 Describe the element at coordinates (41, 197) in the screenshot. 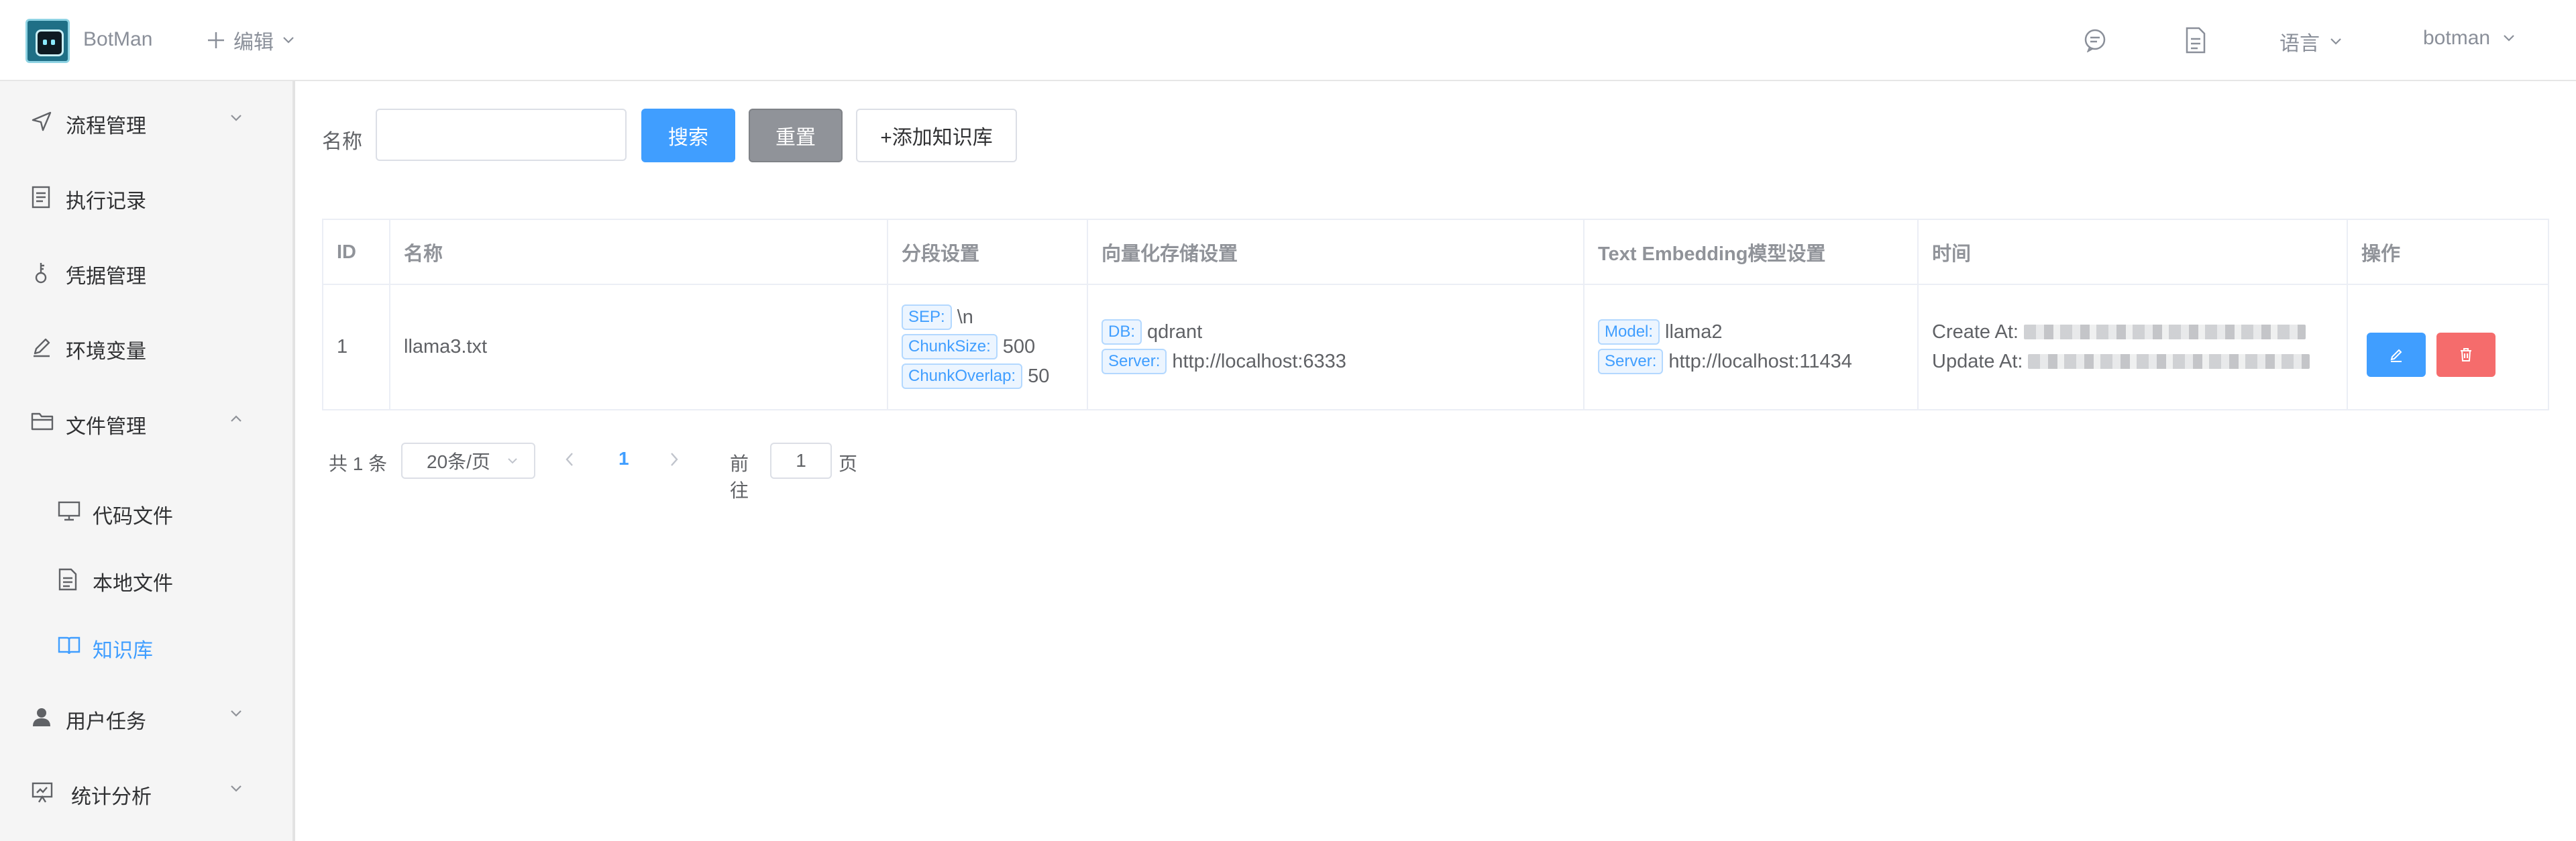

I see `document-list-icon` at that location.